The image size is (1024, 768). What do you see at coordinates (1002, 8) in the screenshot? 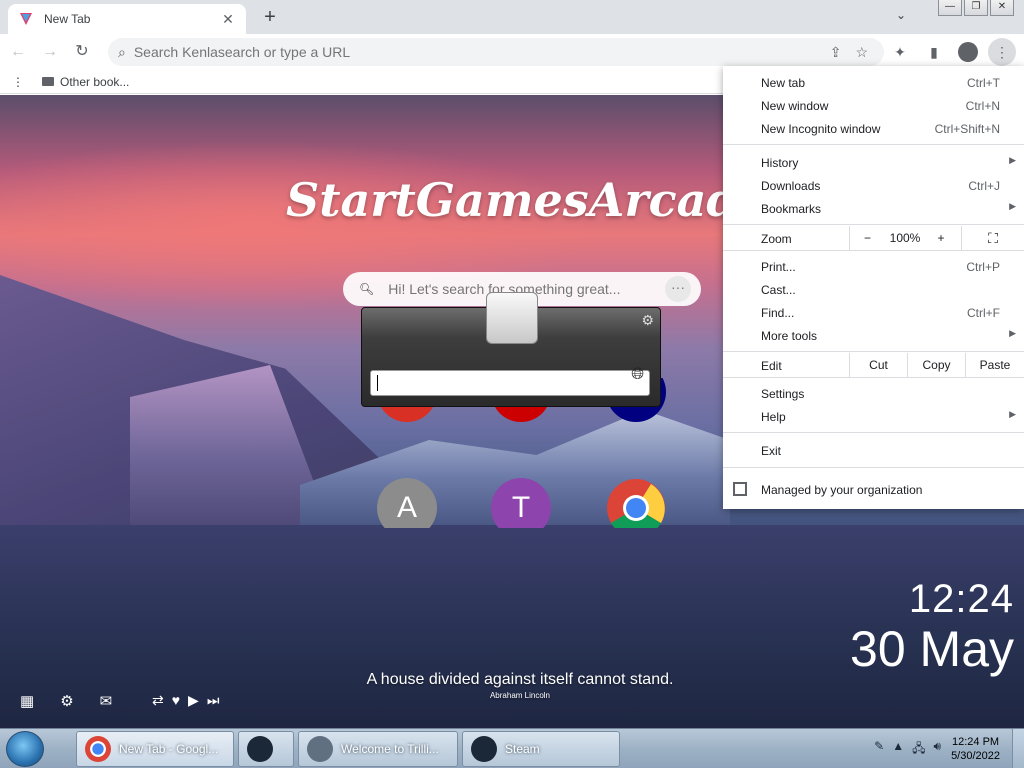
I see `close-window-button: ✕` at bounding box center [1002, 8].